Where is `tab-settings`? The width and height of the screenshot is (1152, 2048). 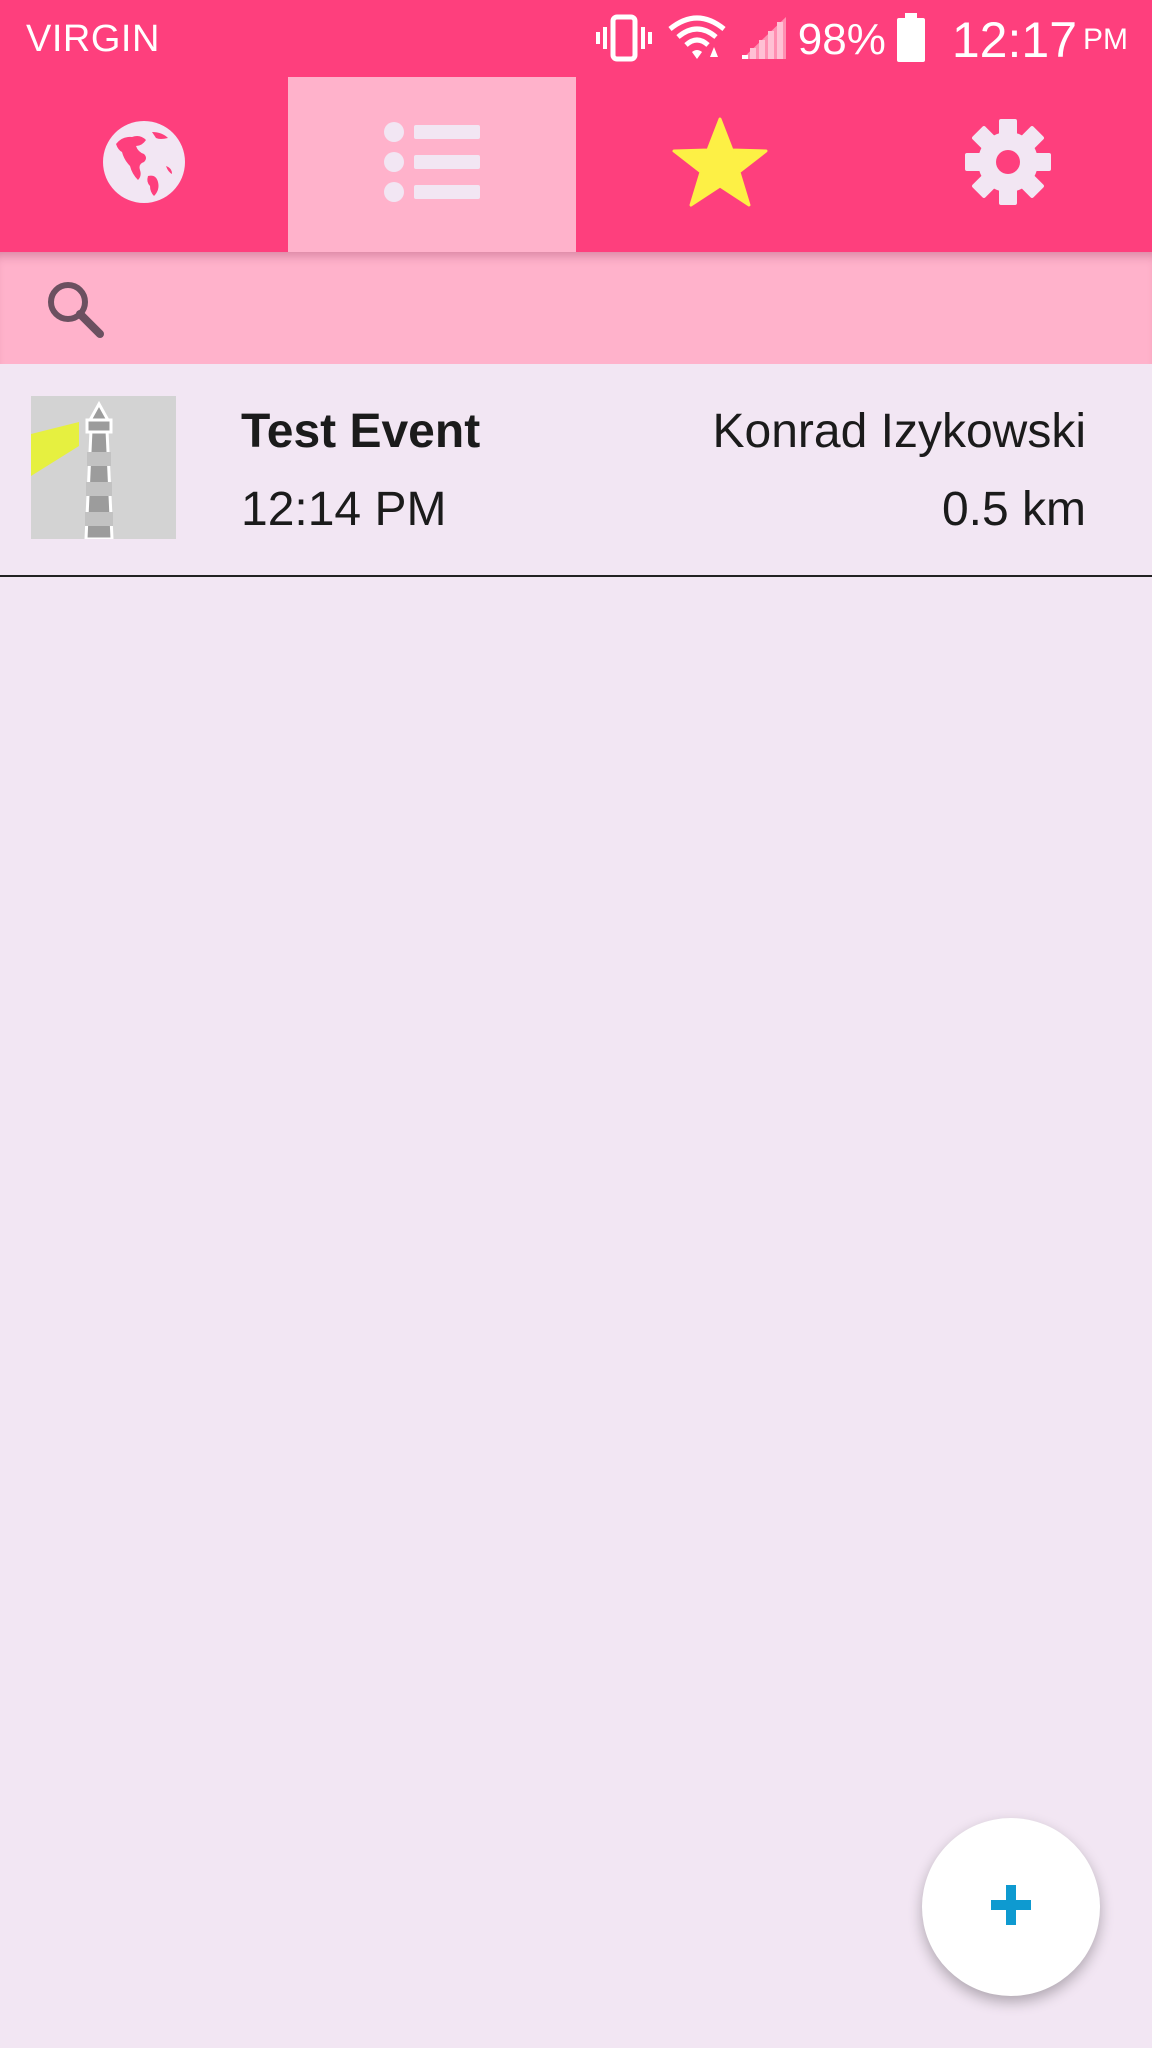 tab-settings is located at coordinates (1008, 164).